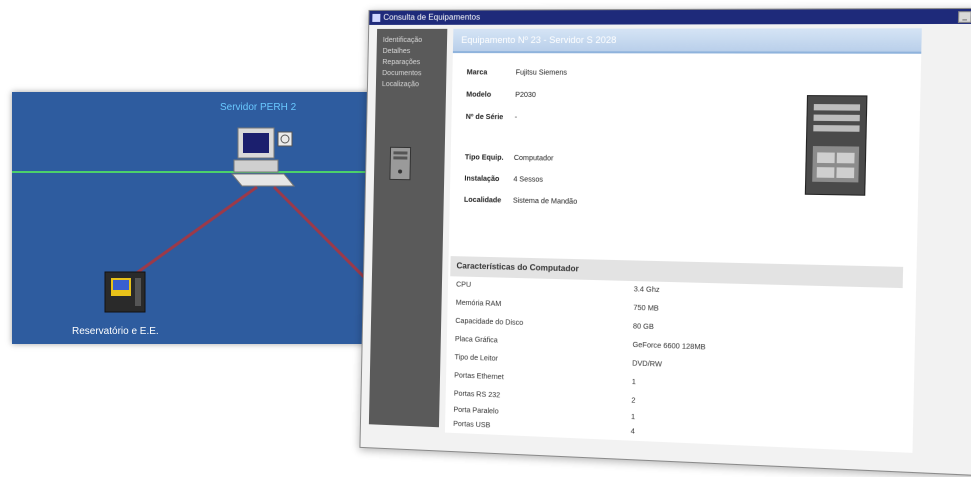 The image size is (971, 477). Describe the element at coordinates (544, 414) in the screenshot. I see `char-row: Porta Paralelo 1` at that location.